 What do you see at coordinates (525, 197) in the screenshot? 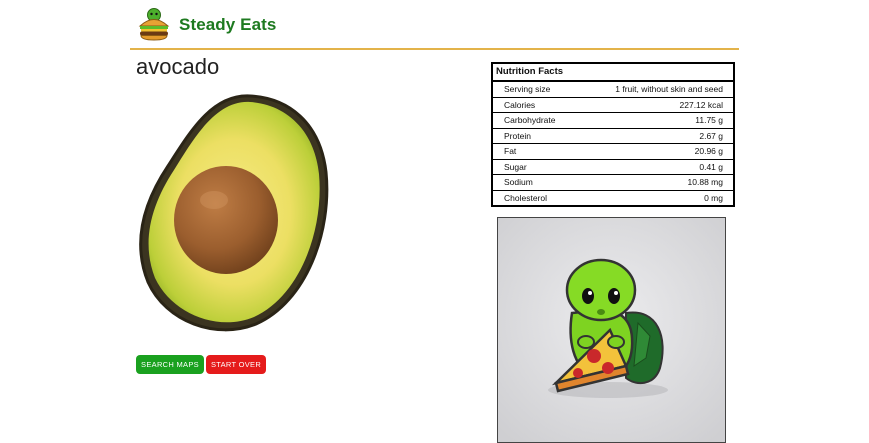
I see `nutrition-label: Cholesterol` at bounding box center [525, 197].